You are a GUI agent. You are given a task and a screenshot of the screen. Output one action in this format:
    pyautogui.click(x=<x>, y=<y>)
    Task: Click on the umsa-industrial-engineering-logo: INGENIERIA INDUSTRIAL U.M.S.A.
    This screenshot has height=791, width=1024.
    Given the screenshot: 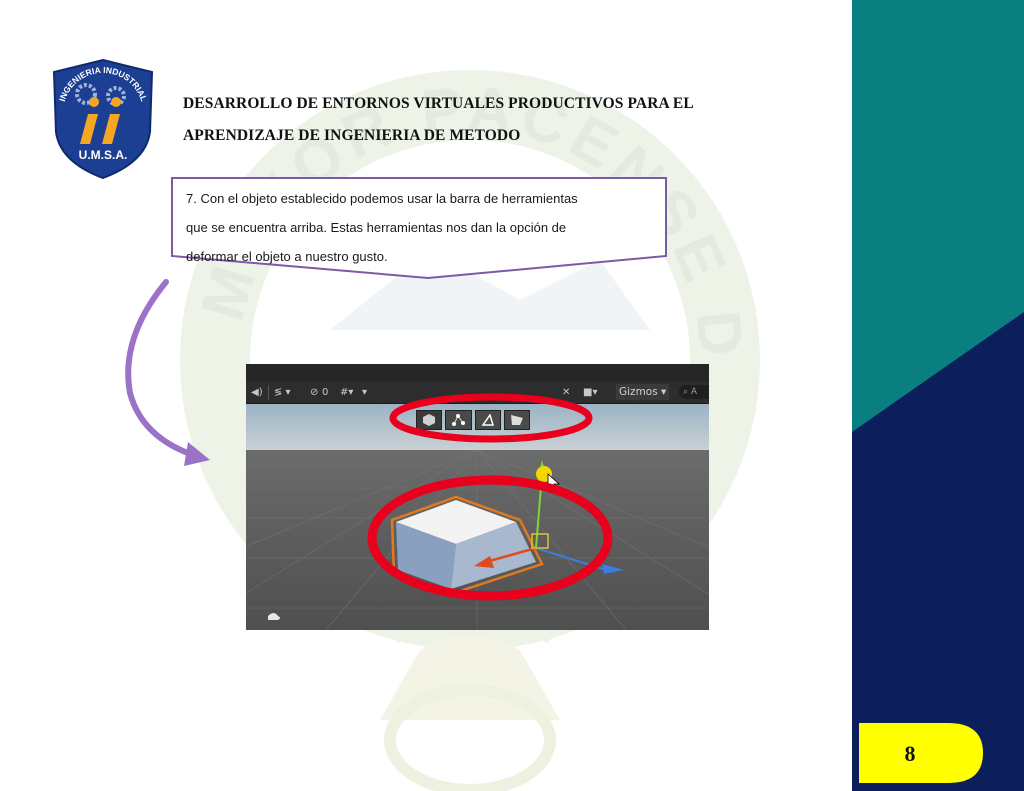 What is the action you would take?
    pyautogui.click(x=103, y=119)
    